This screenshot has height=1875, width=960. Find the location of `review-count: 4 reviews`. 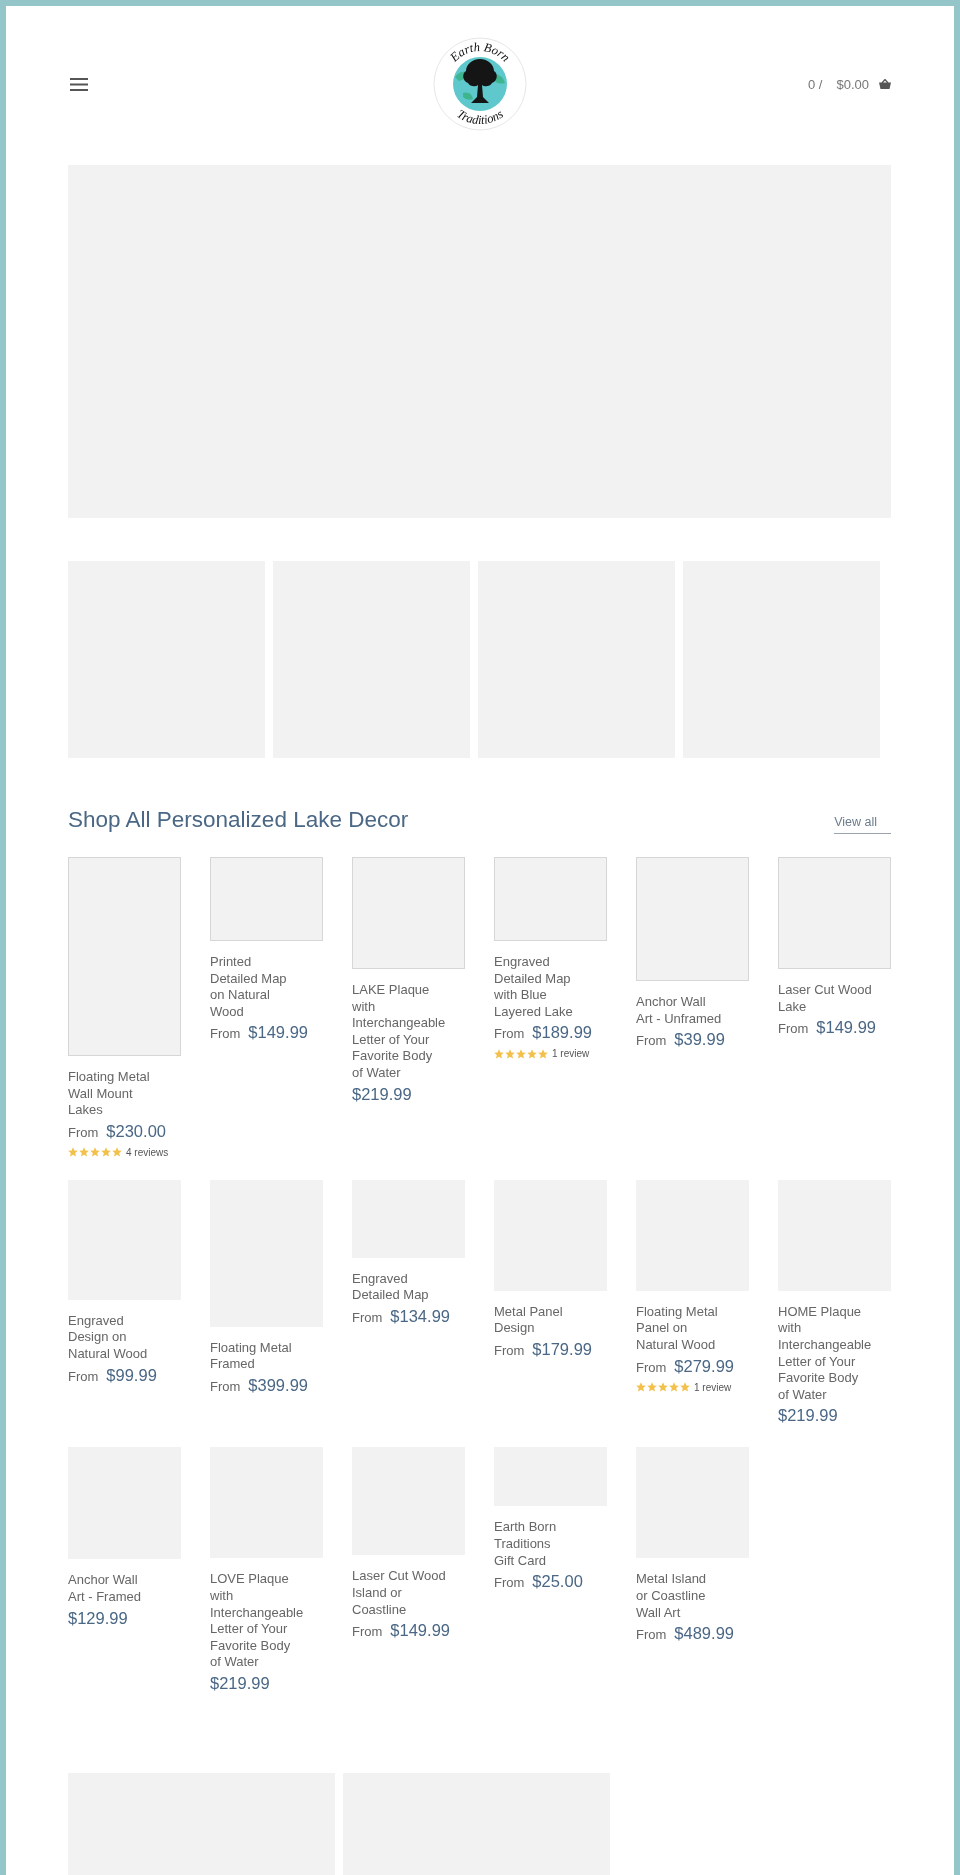

review-count: 4 reviews is located at coordinates (147, 1152).